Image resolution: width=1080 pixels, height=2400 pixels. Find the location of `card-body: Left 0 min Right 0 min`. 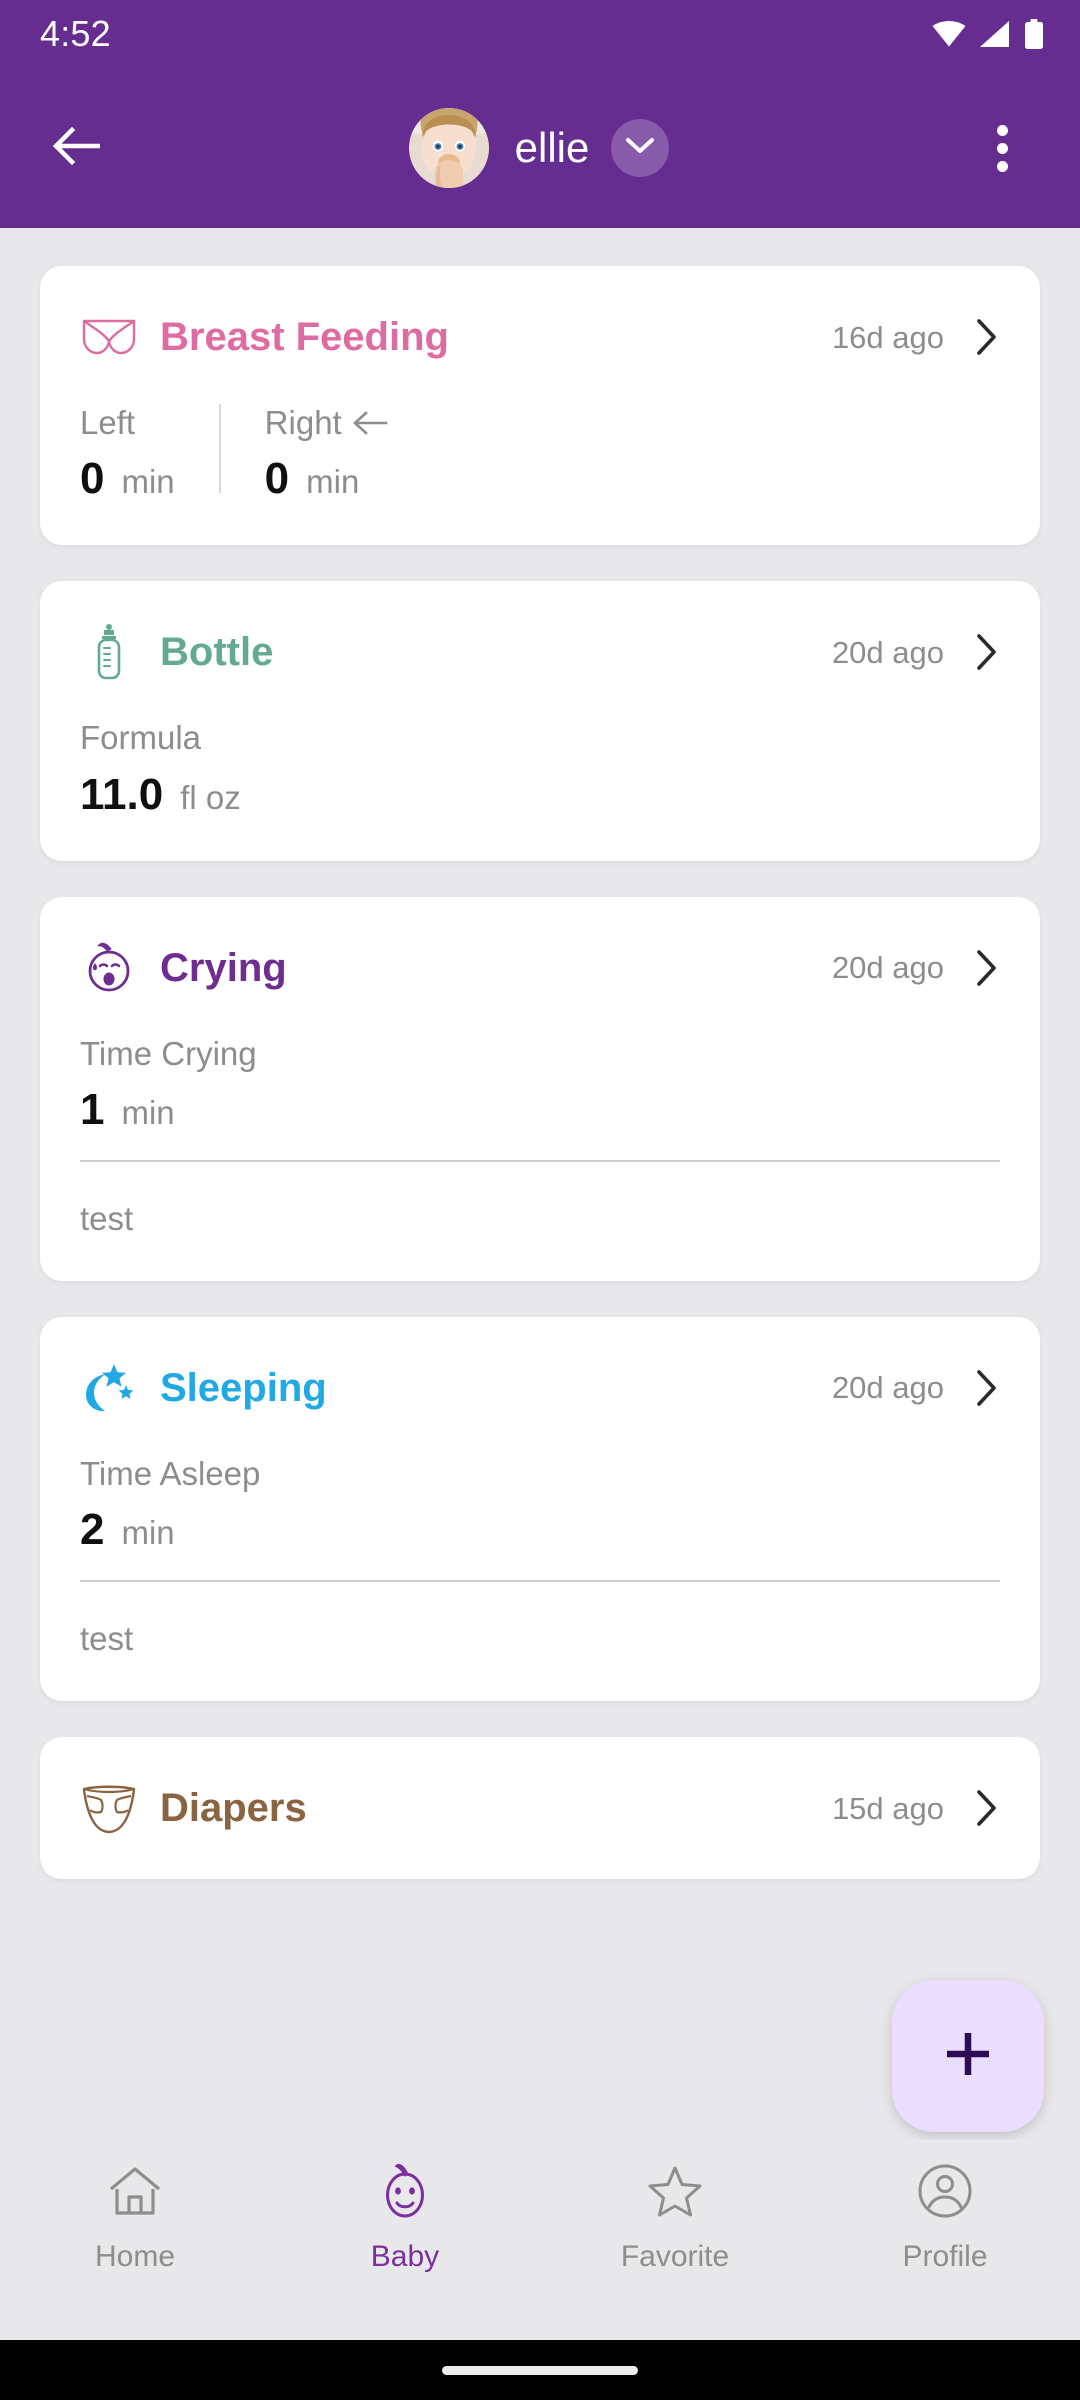

card-body: Left 0 min Right 0 min is located at coordinates (540, 456).